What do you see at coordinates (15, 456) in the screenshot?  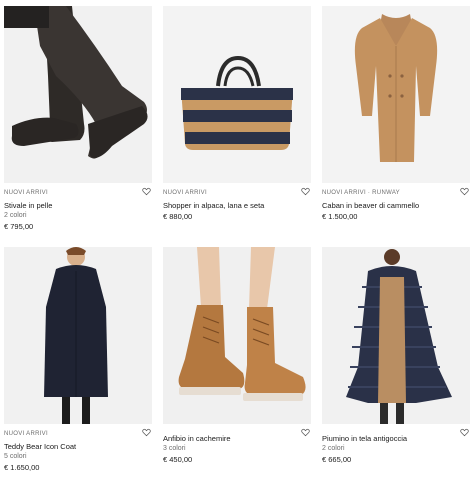 I see `product-colors: 5 colori` at bounding box center [15, 456].